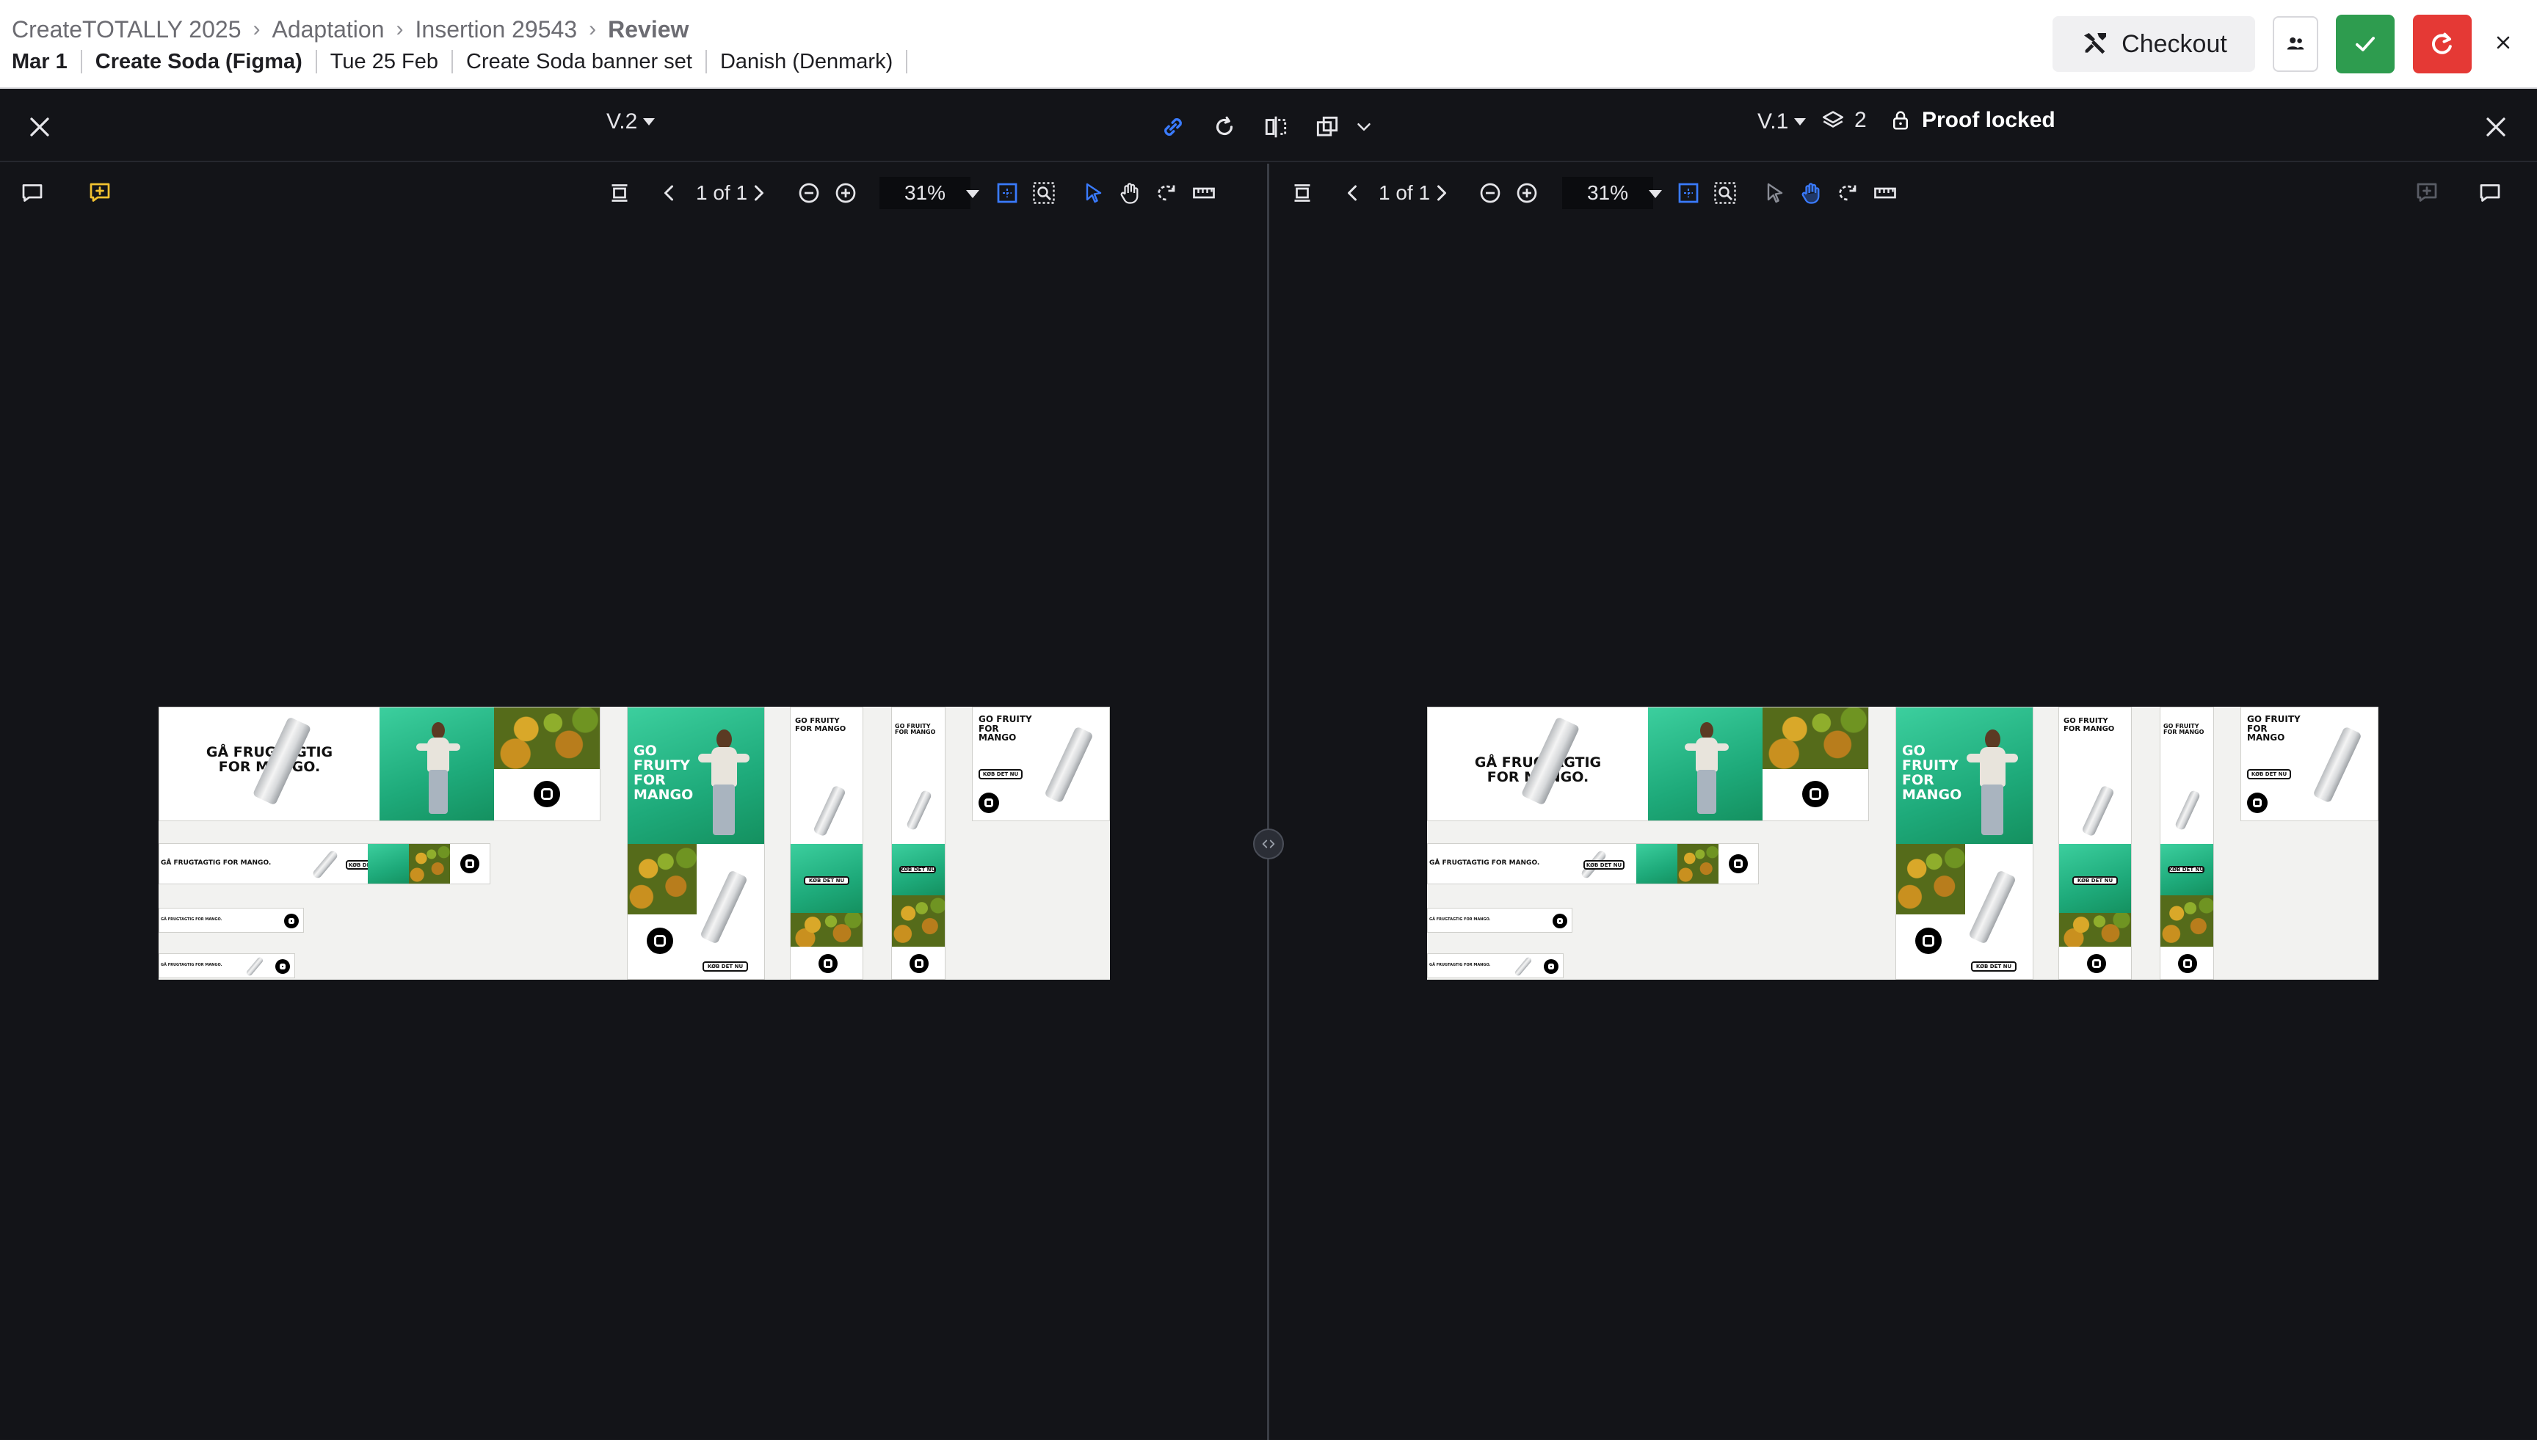  Describe the element at coordinates (1655, 194) in the screenshot. I see `zoom-dropdown-right-icon` at that location.